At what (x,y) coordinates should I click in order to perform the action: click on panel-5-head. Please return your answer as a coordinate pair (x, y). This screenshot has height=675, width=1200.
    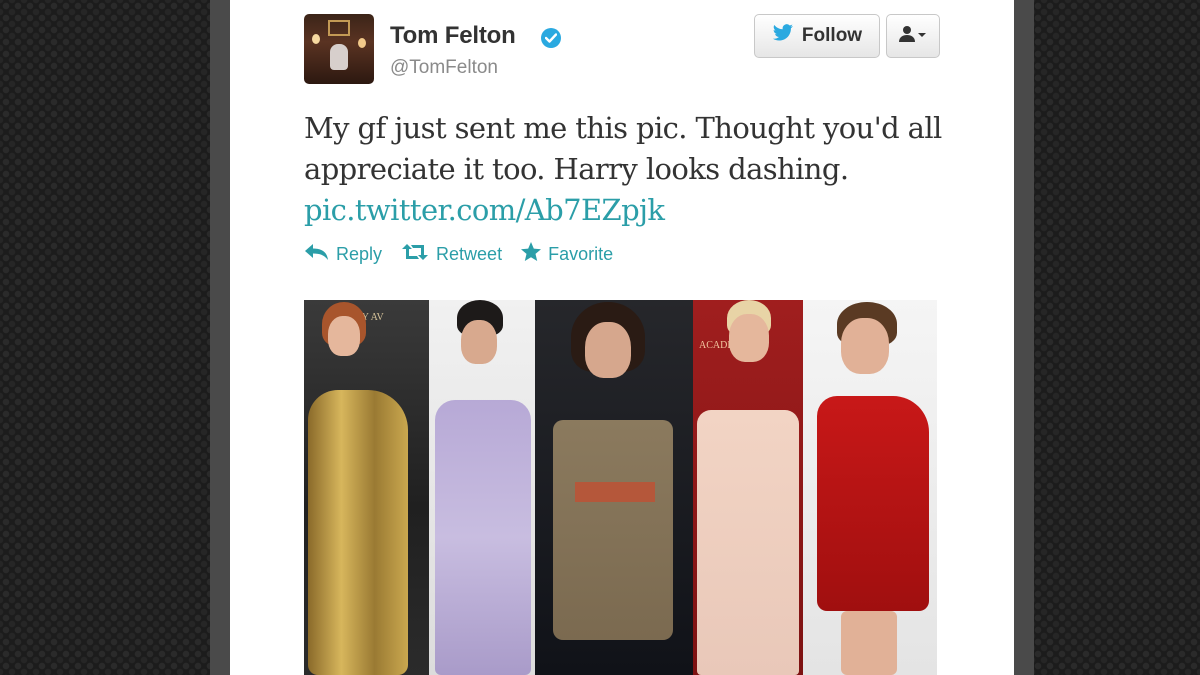
    Looking at the image, I should click on (865, 346).